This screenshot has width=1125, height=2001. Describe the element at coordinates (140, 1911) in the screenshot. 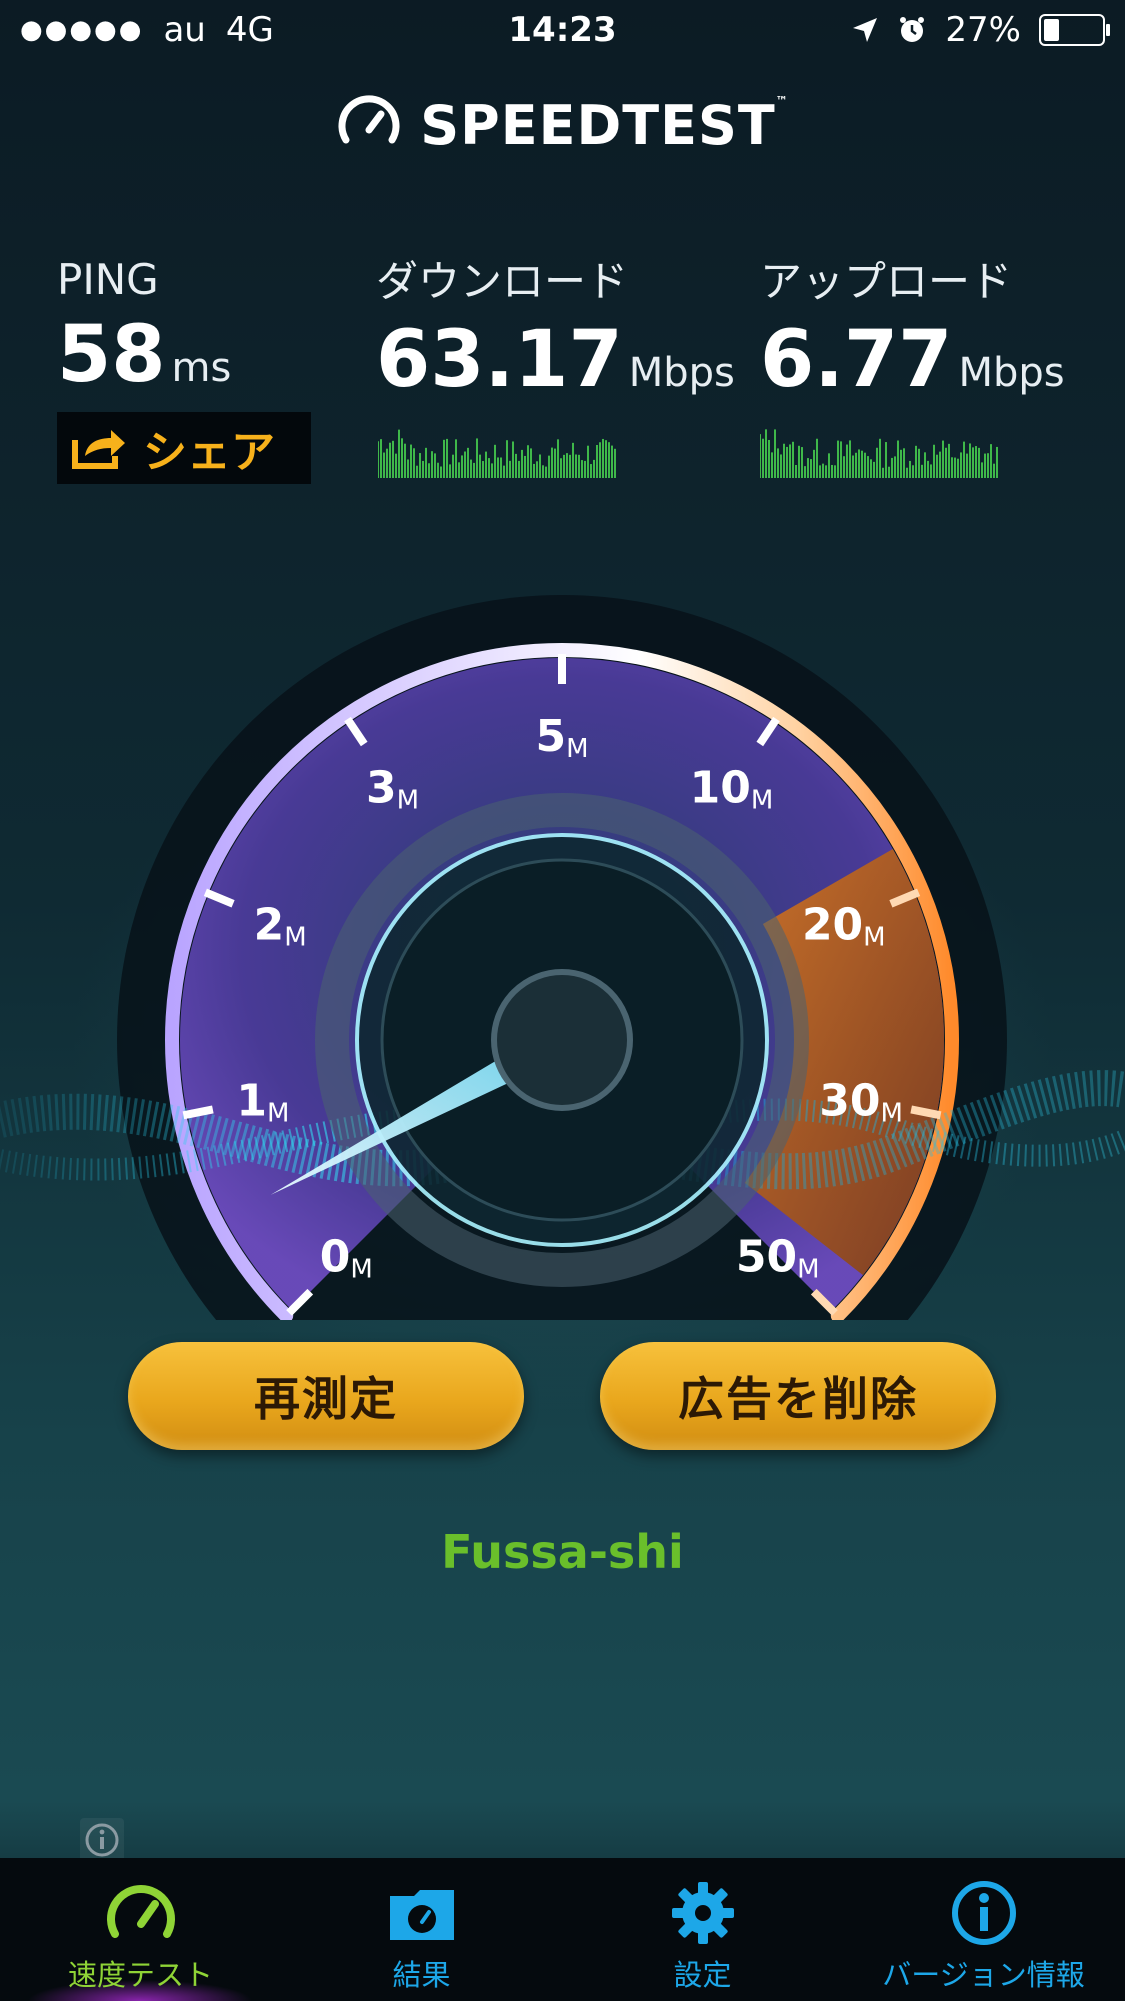

I see `speedometer-icon` at that location.